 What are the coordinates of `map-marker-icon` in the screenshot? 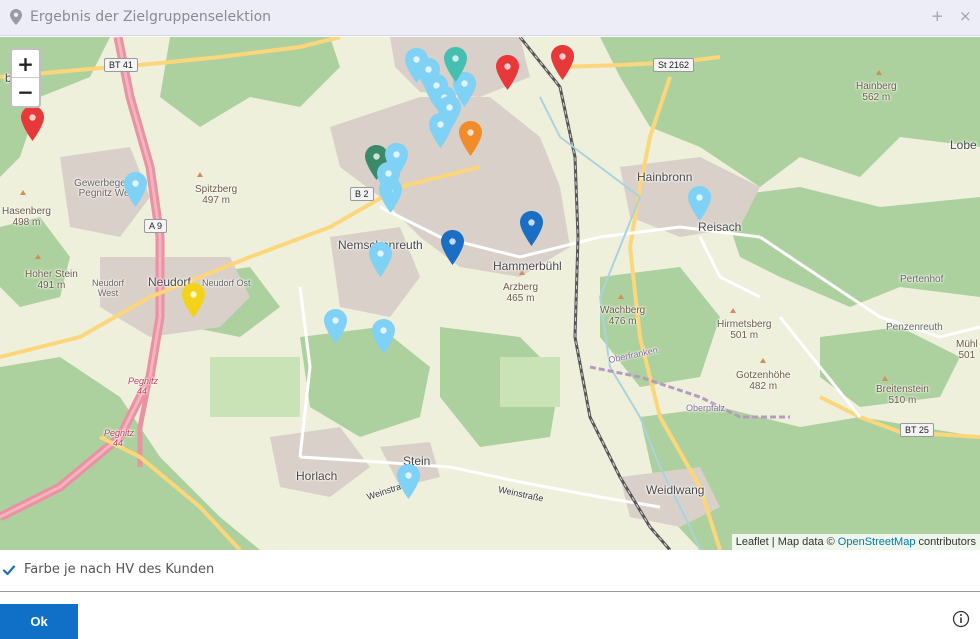 It's located at (16, 17).